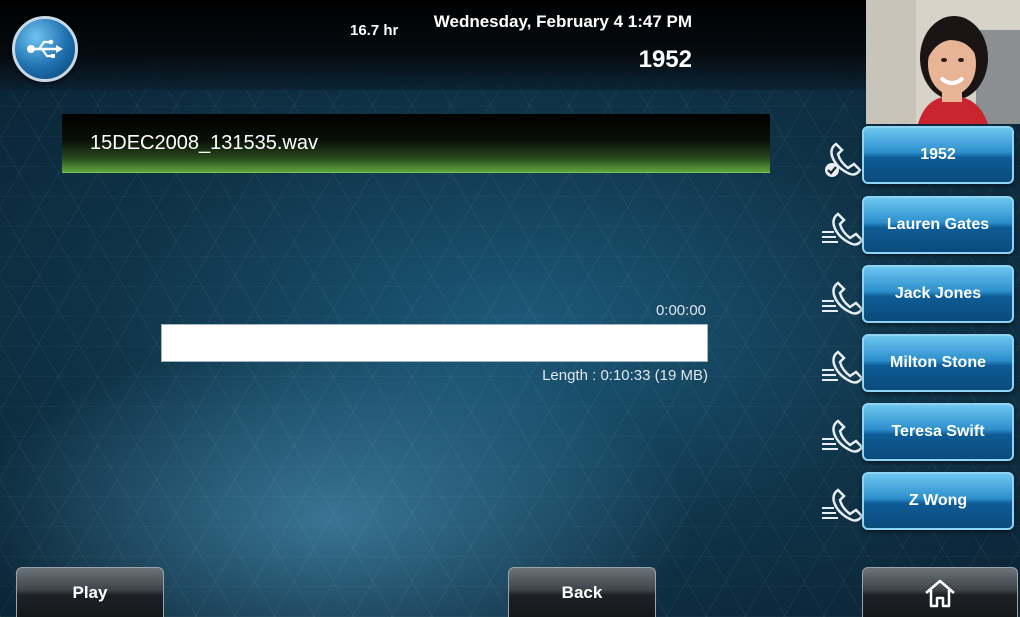 The height and width of the screenshot is (617, 1020). I want to click on recording-filename: 15DEC2008_131535.wav, so click(204, 143).